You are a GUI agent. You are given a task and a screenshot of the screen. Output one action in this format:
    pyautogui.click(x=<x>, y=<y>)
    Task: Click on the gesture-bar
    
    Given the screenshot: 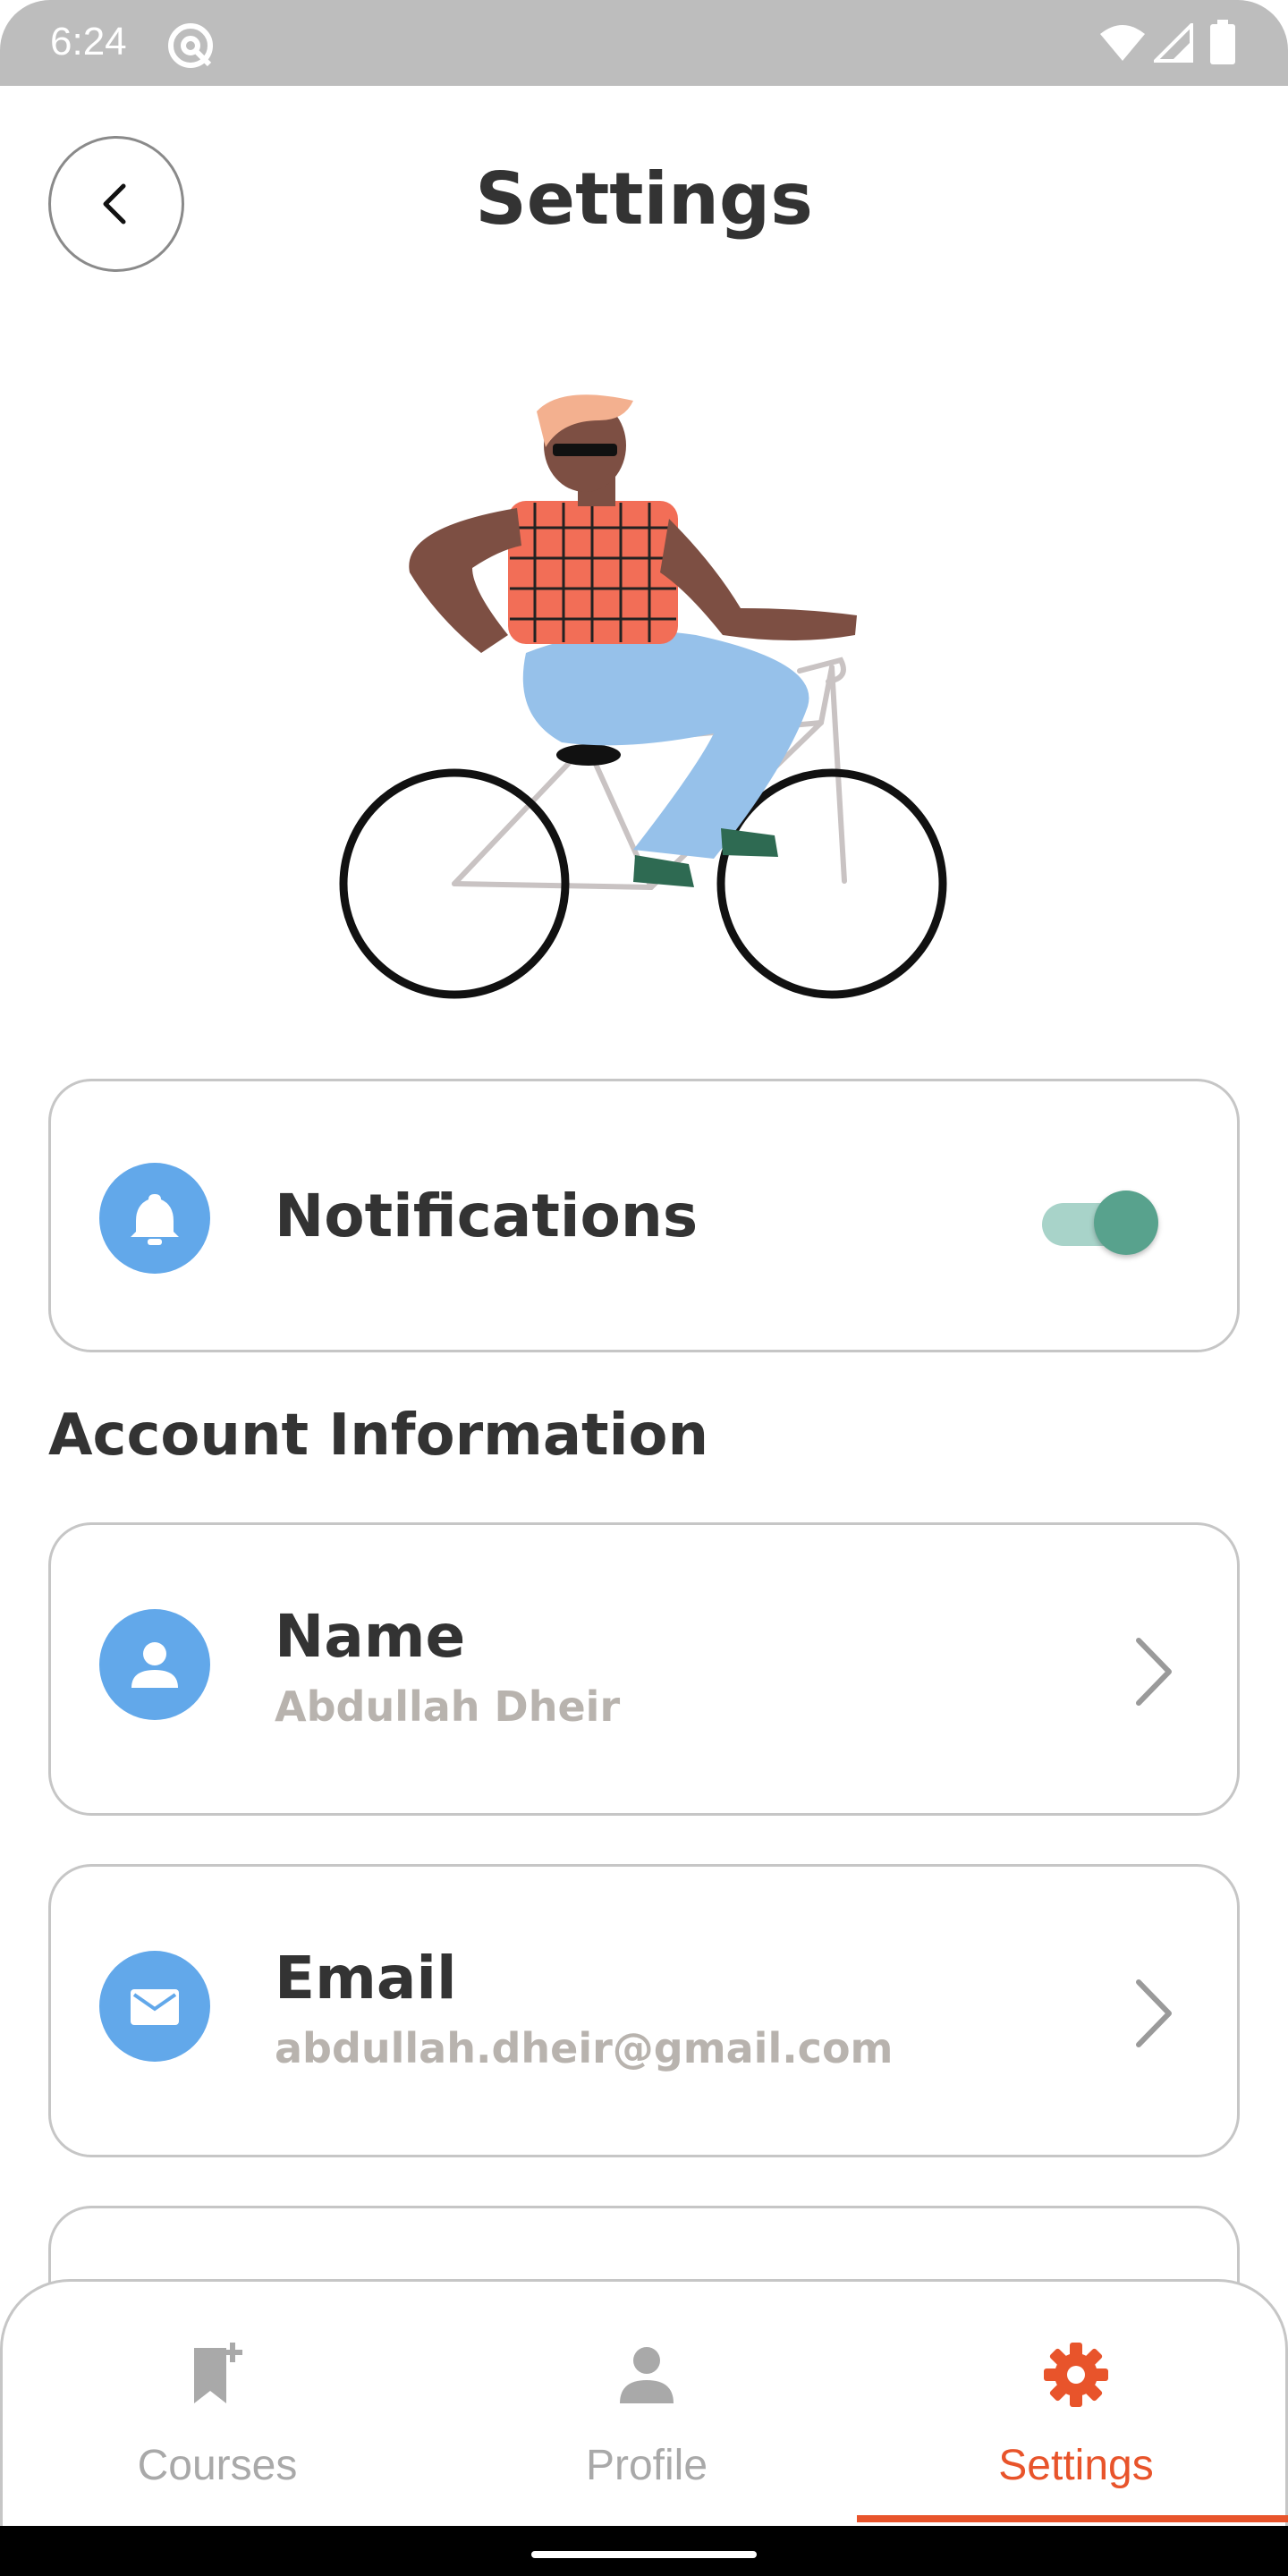 What is the action you would take?
    pyautogui.click(x=644, y=2551)
    